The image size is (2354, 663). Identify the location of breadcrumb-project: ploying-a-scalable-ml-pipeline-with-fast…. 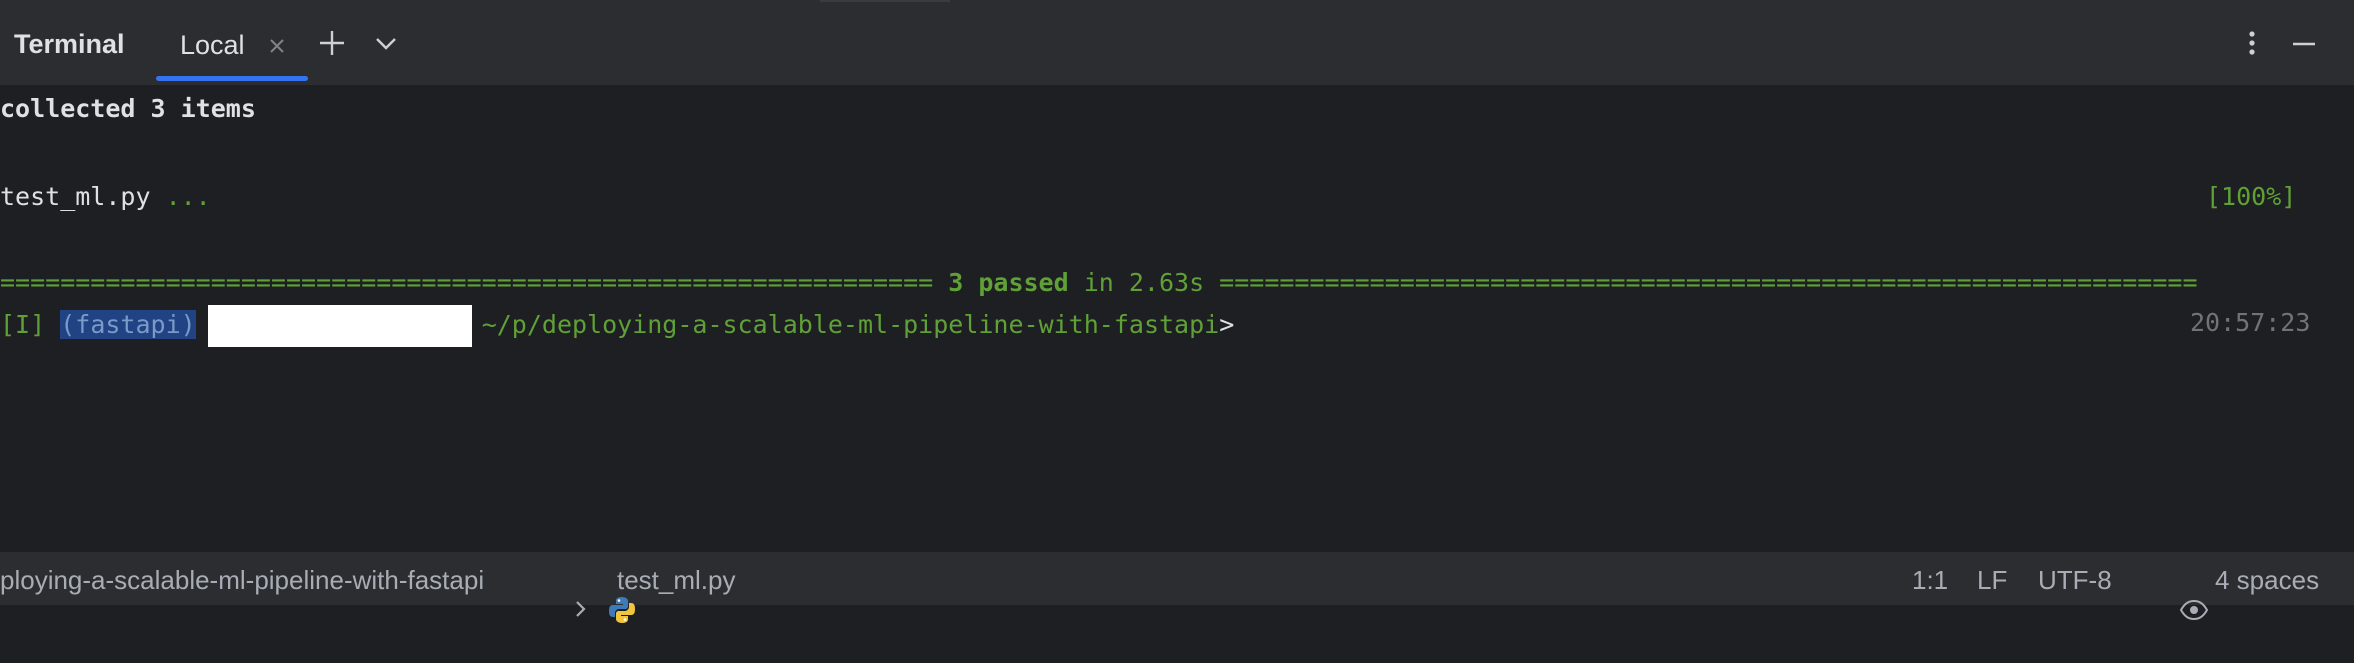
(242, 580).